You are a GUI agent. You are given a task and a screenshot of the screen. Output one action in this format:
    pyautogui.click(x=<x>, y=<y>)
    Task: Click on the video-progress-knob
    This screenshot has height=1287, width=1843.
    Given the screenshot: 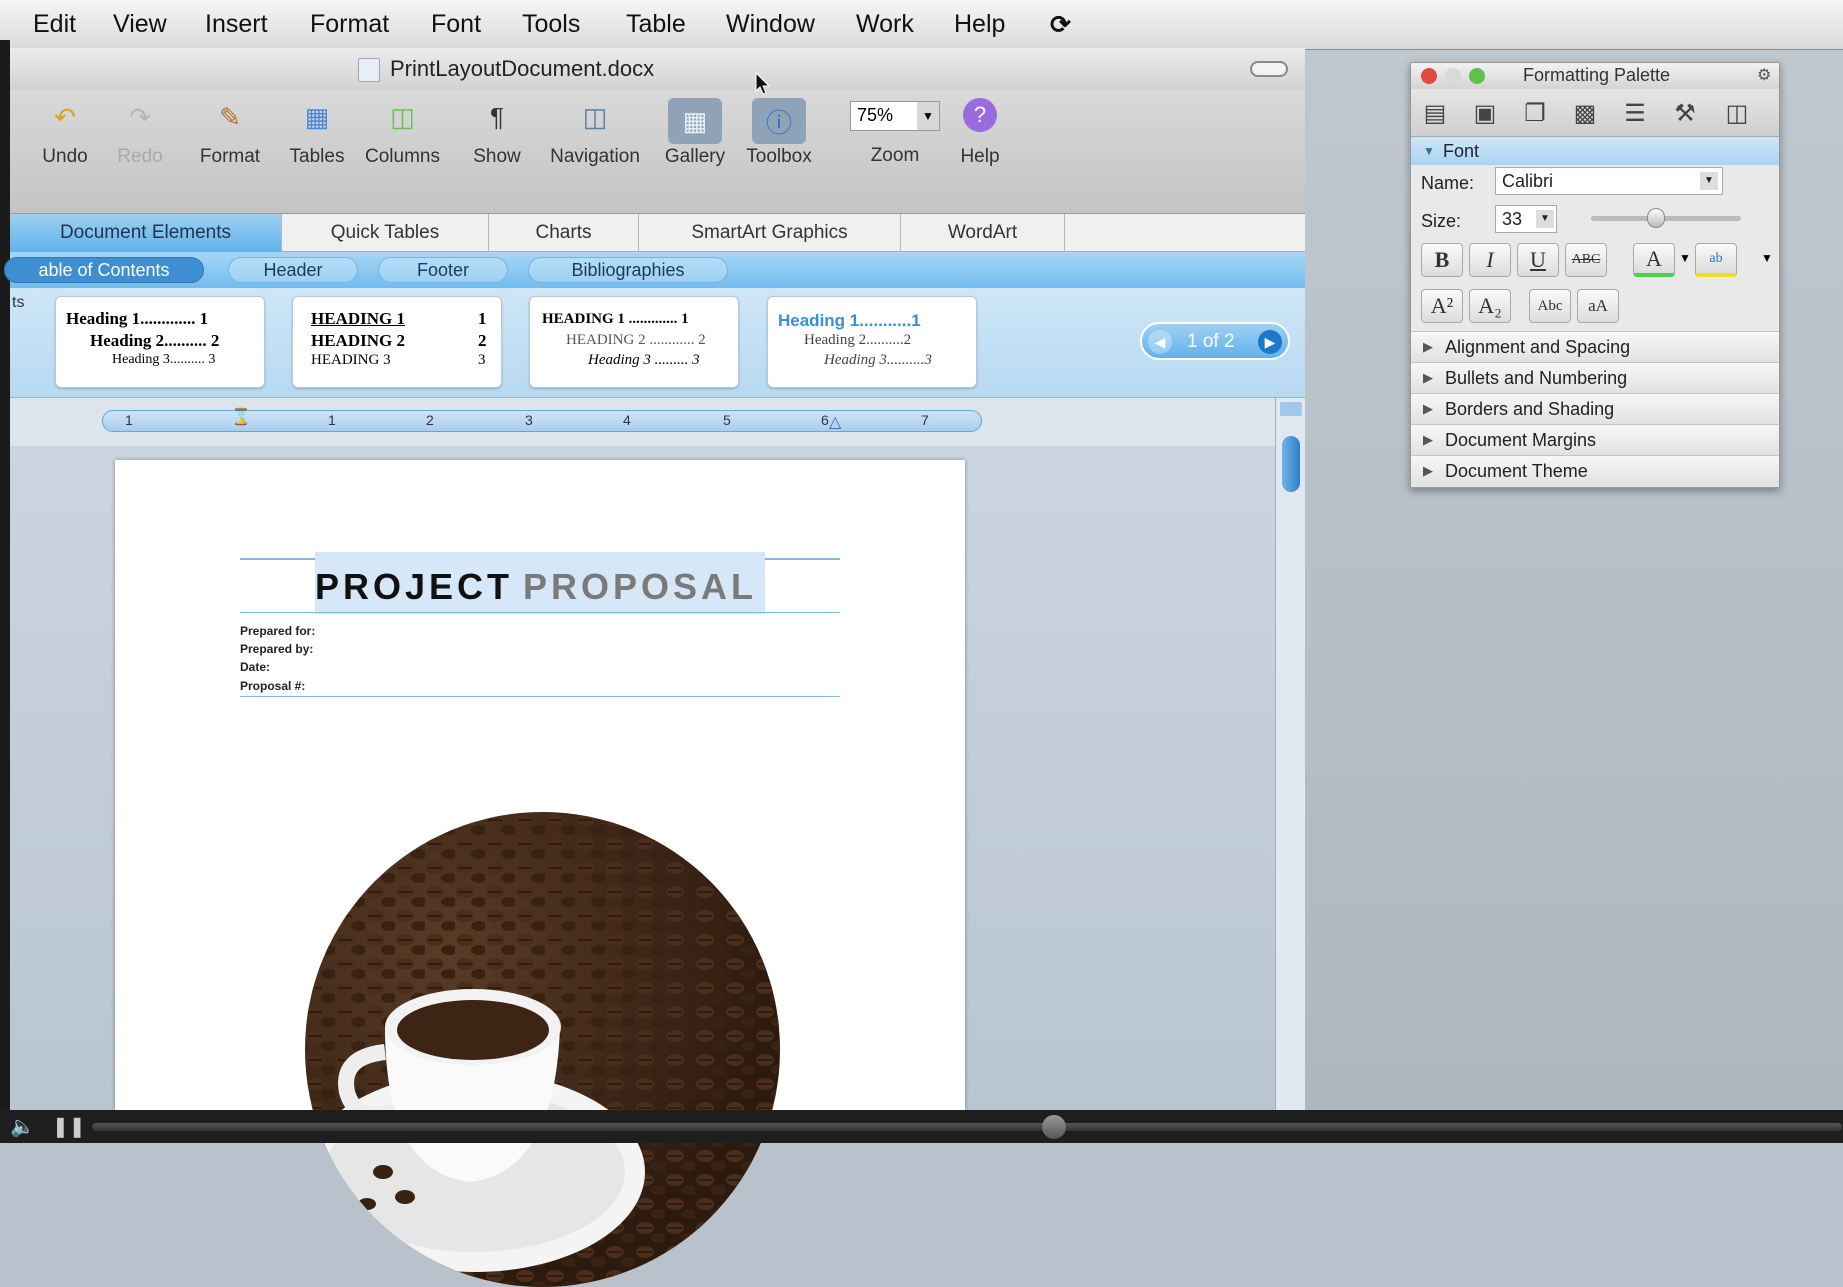 What is the action you would take?
    pyautogui.click(x=1054, y=1127)
    